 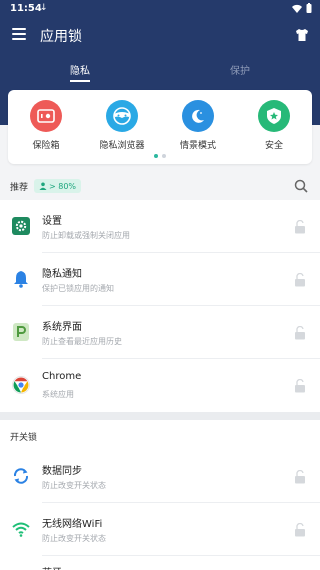 What do you see at coordinates (86, 235) in the screenshot?
I see `item-subtitle: 防止卸载或强制关闭应用` at bounding box center [86, 235].